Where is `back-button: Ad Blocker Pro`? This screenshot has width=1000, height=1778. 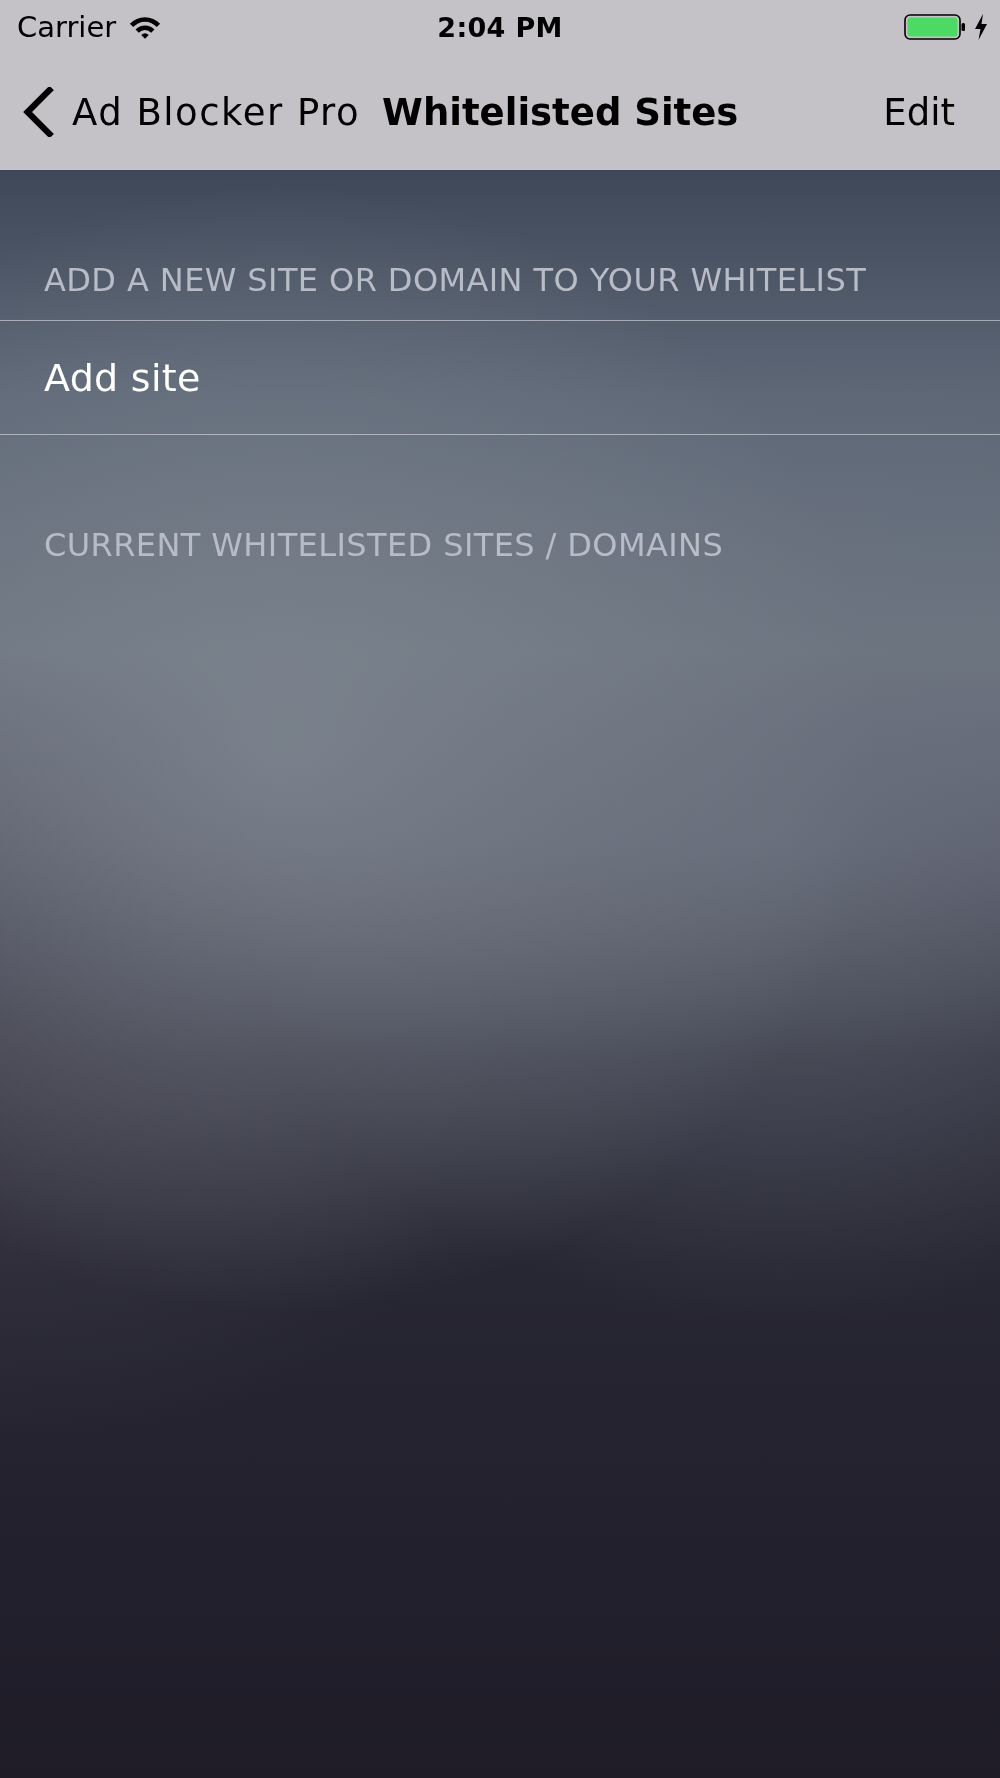 back-button: Ad Blocker Pro is located at coordinates (191, 112).